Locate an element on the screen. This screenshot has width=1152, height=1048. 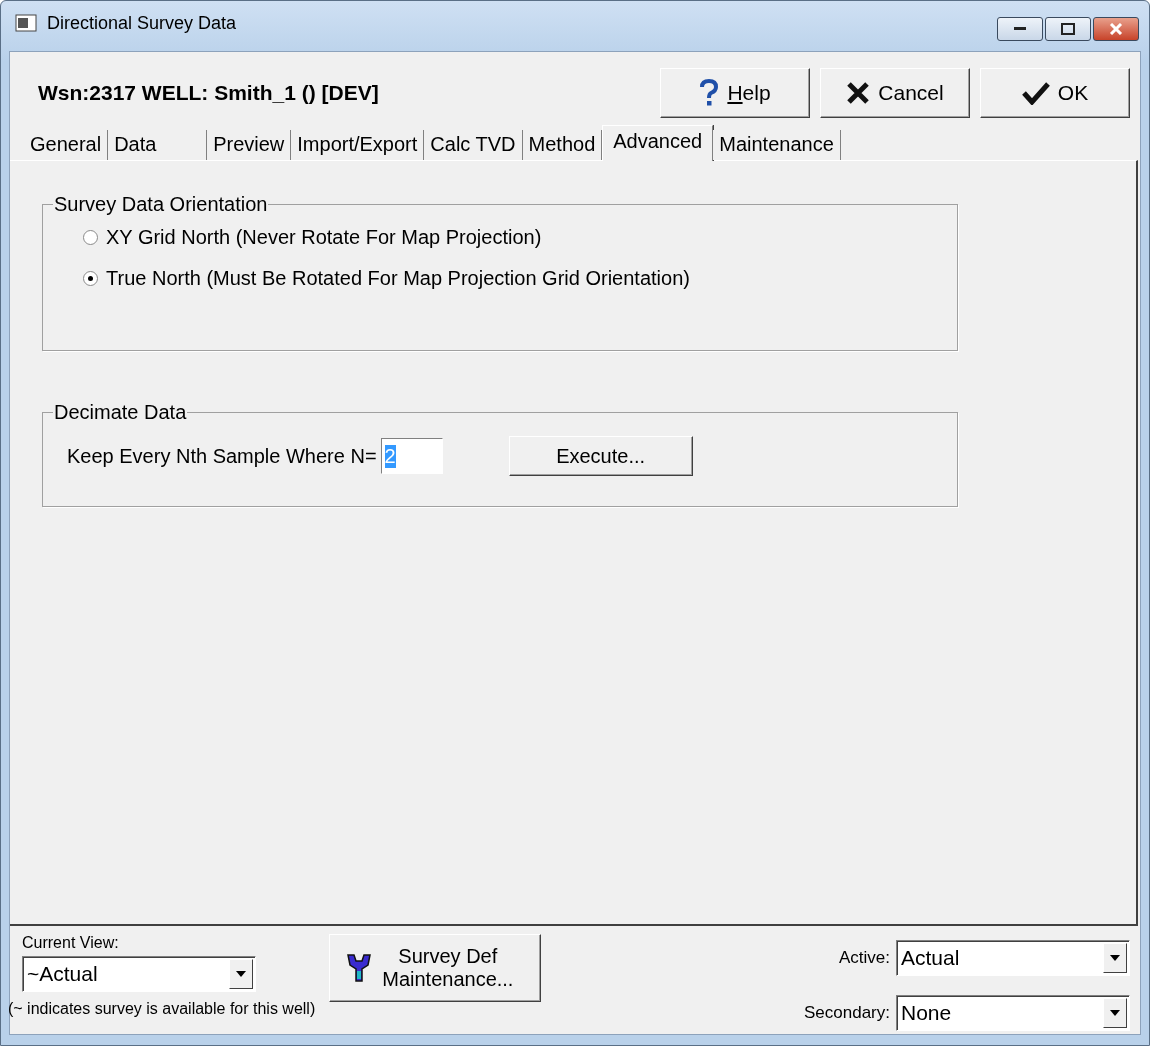
minimize-button is located at coordinates (1020, 29).